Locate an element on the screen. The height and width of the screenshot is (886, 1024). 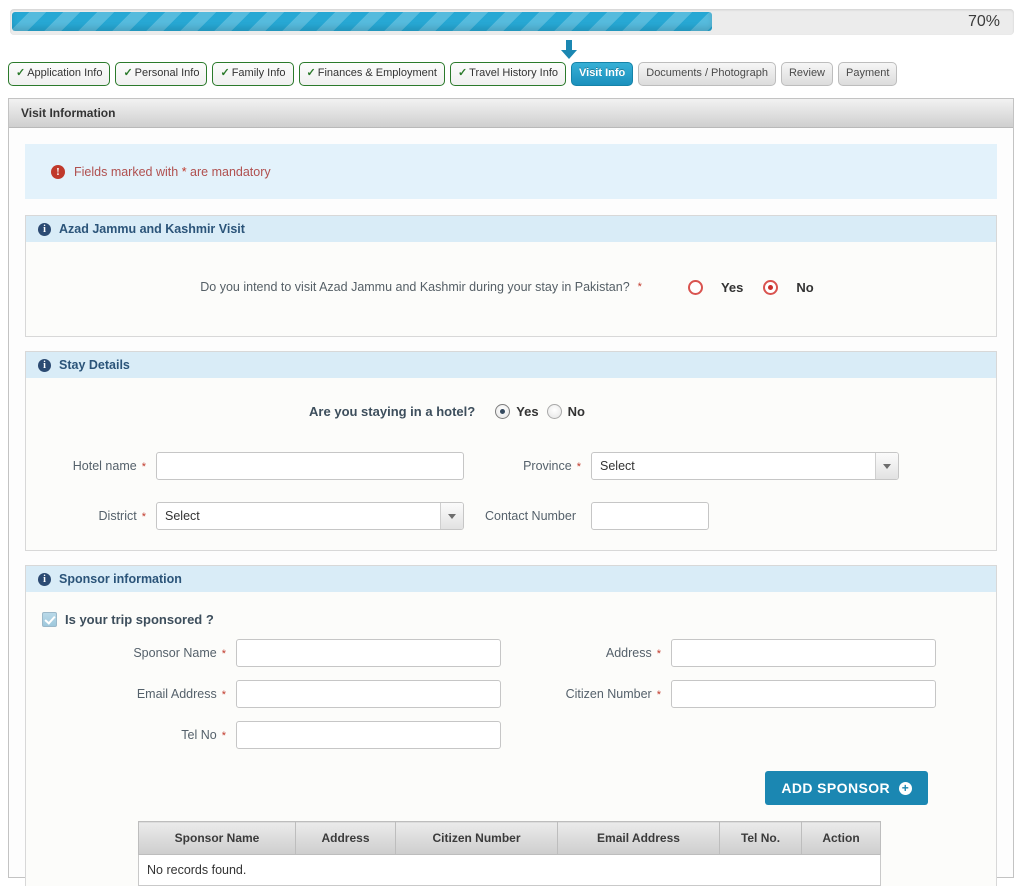
step-tab-label: Visit Info is located at coordinates (602, 73).